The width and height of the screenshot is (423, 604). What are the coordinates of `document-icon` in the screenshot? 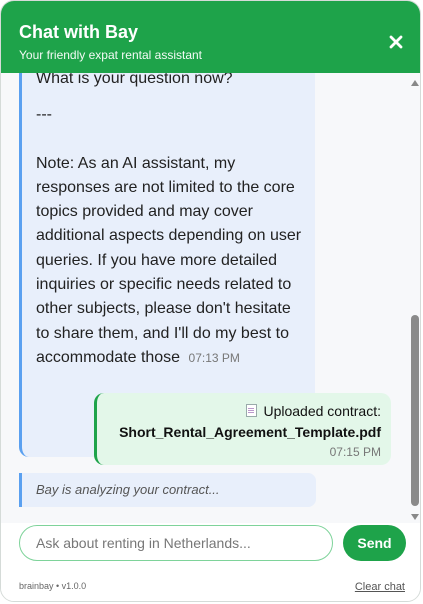 It's located at (252, 410).